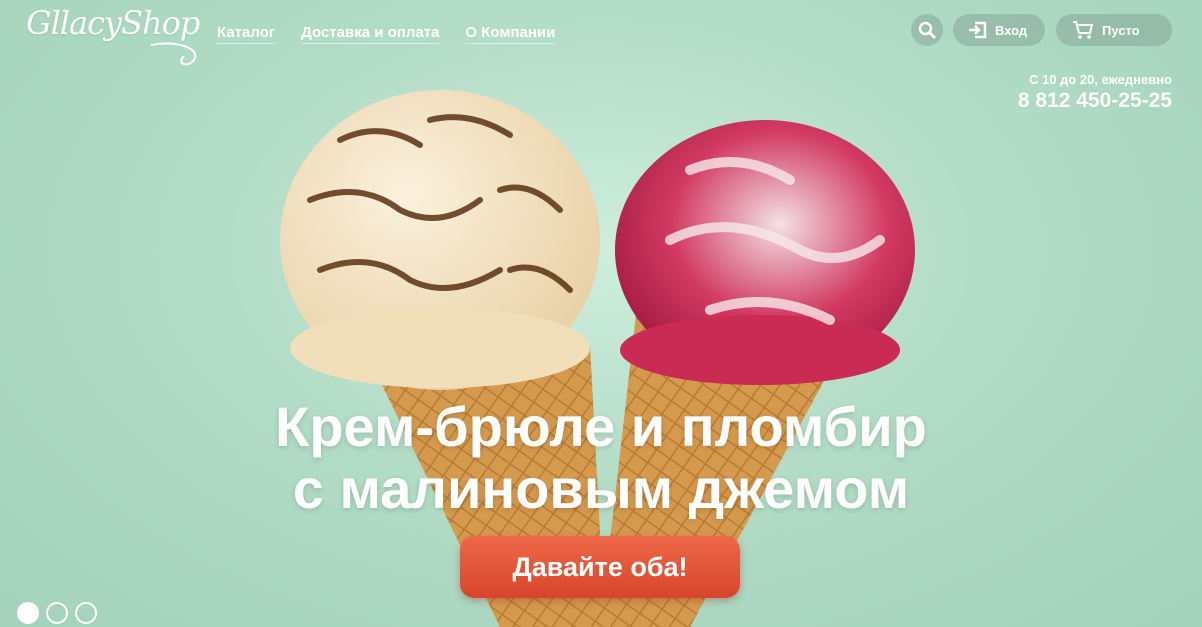 This screenshot has height=627, width=1202. I want to click on main-nav: Каталог Доставка и оплата О Компании, so click(386, 34).